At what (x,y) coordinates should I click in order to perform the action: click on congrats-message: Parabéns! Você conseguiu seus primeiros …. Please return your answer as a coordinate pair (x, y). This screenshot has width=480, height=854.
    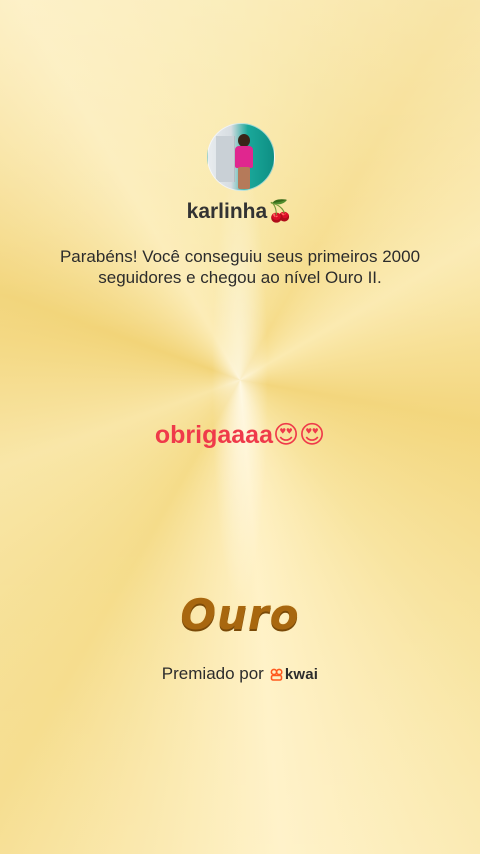
    Looking at the image, I should click on (240, 267).